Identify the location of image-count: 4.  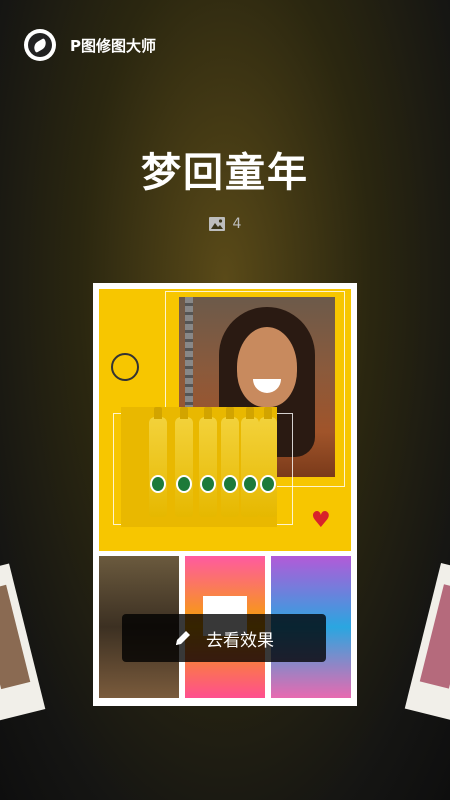
(237, 224).